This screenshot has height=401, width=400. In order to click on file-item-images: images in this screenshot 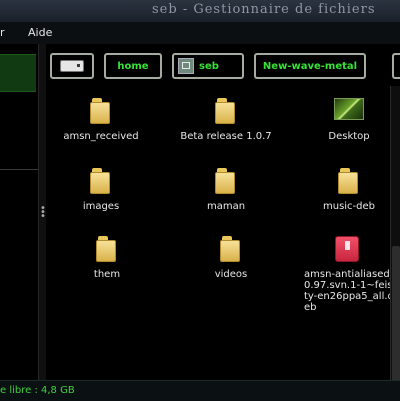, I will do `click(101, 189)`.